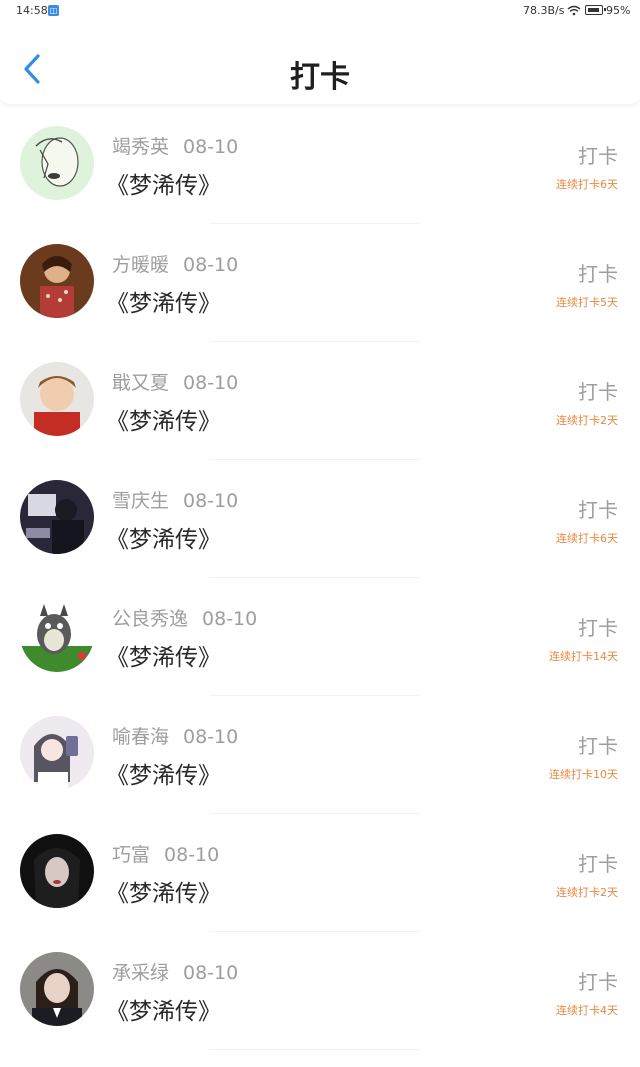  Describe the element at coordinates (320, 11) in the screenshot. I see `status-bar: 14:58 ◫ 78.3B/s 95%` at that location.